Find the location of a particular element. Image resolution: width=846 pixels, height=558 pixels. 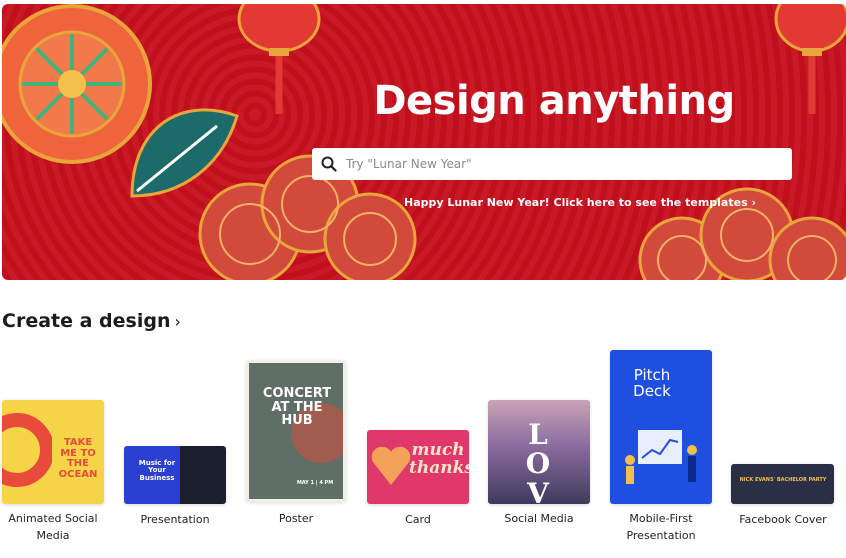

thumbnail: NICK EVANS' BACHELOR PARTY is located at coordinates (782, 484).